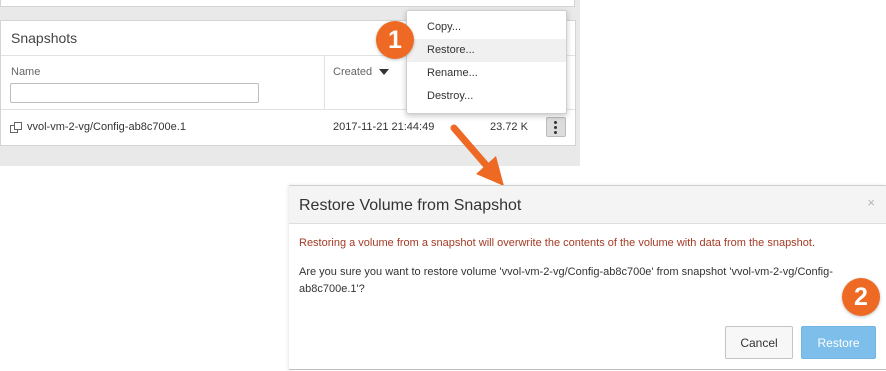  I want to click on row-actions-button, so click(556, 127).